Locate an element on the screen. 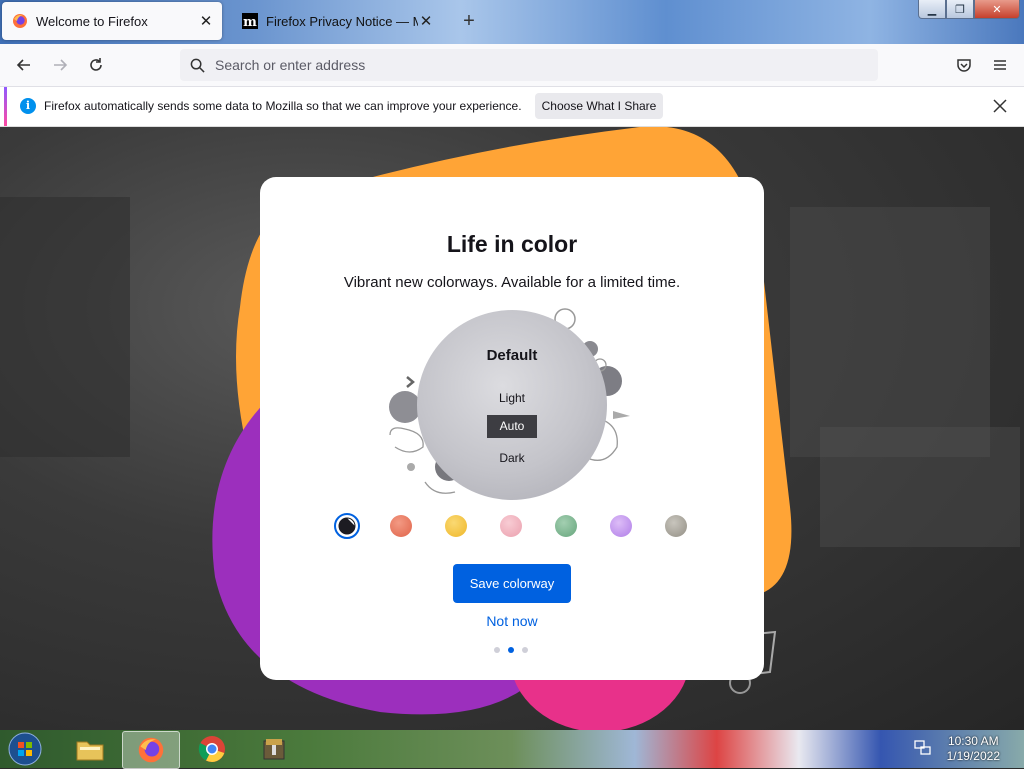 Image resolution: width=1024 pixels, height=769 pixels. close-window-button: ✕ is located at coordinates (997, 9).